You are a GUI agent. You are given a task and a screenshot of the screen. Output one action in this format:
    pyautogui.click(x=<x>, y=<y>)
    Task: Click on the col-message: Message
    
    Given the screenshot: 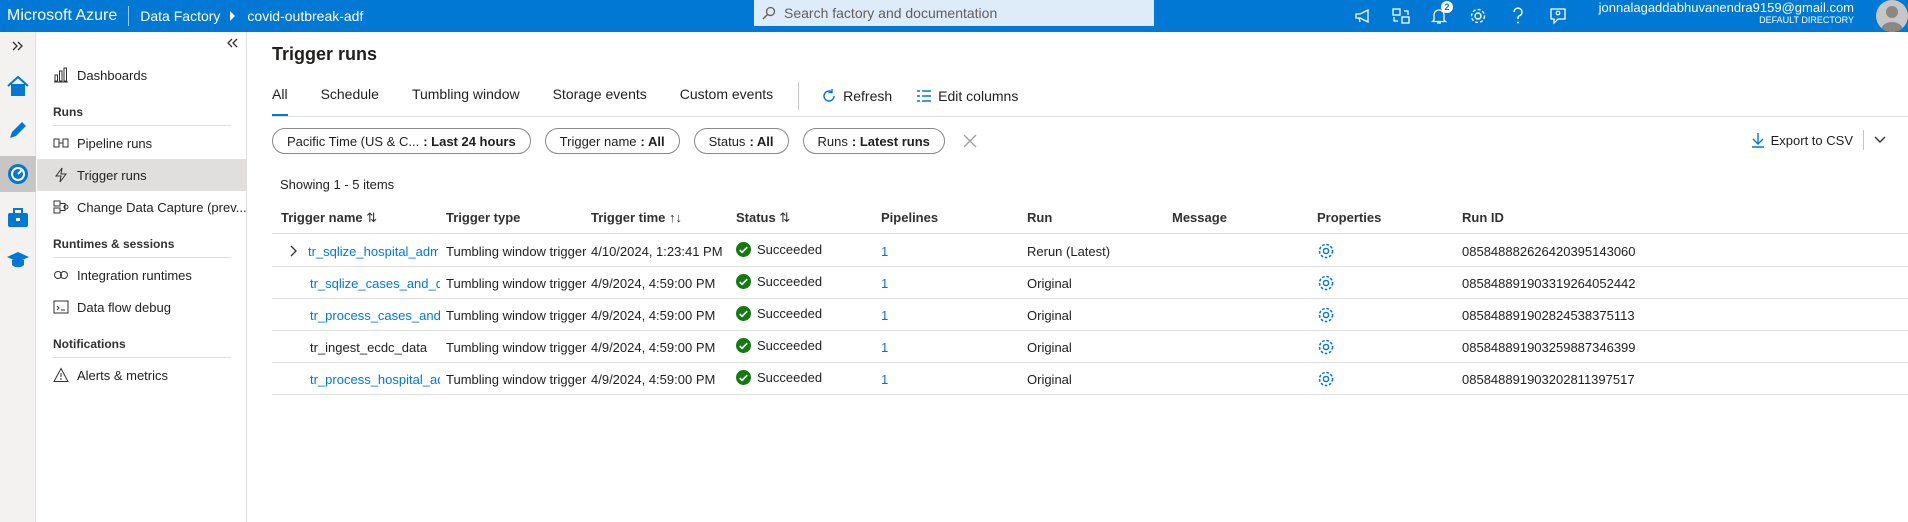 What is the action you would take?
    pyautogui.click(x=1199, y=217)
    